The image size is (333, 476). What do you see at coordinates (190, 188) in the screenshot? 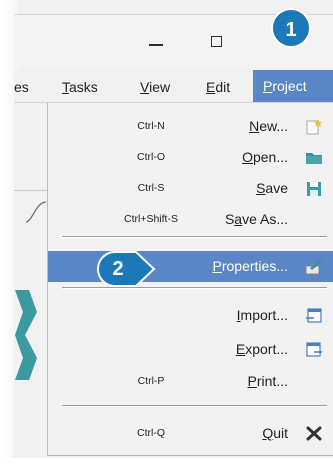
I see `menu-row-save: Ctrl-S Save` at bounding box center [190, 188].